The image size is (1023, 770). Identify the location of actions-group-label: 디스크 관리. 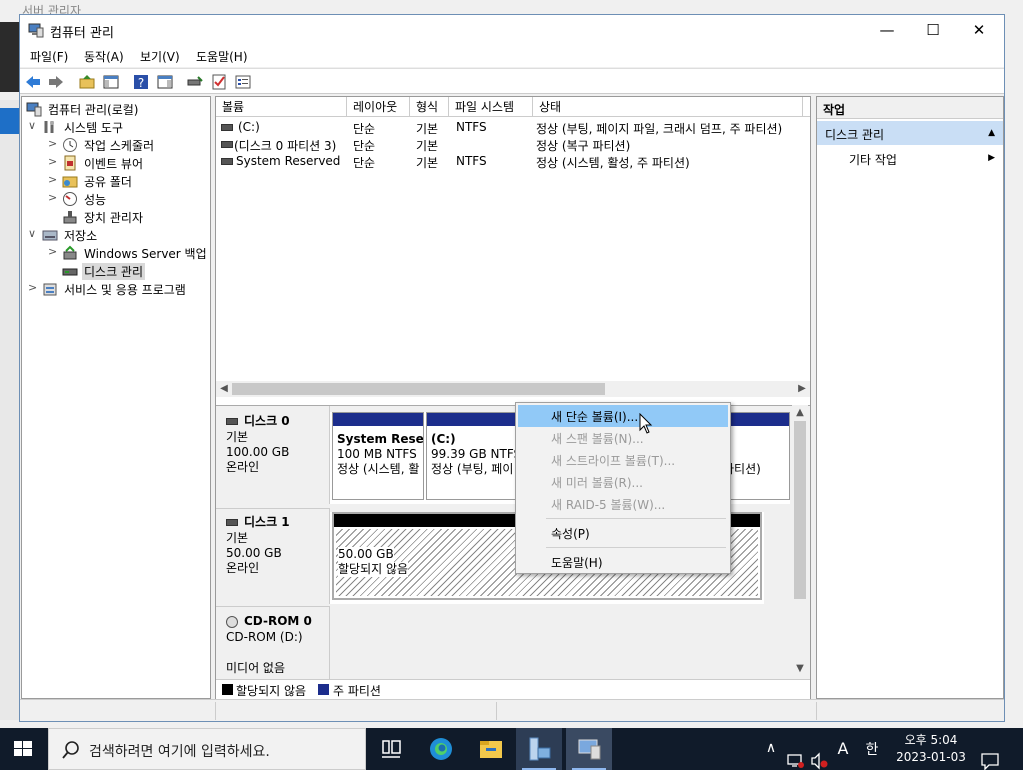
(855, 135).